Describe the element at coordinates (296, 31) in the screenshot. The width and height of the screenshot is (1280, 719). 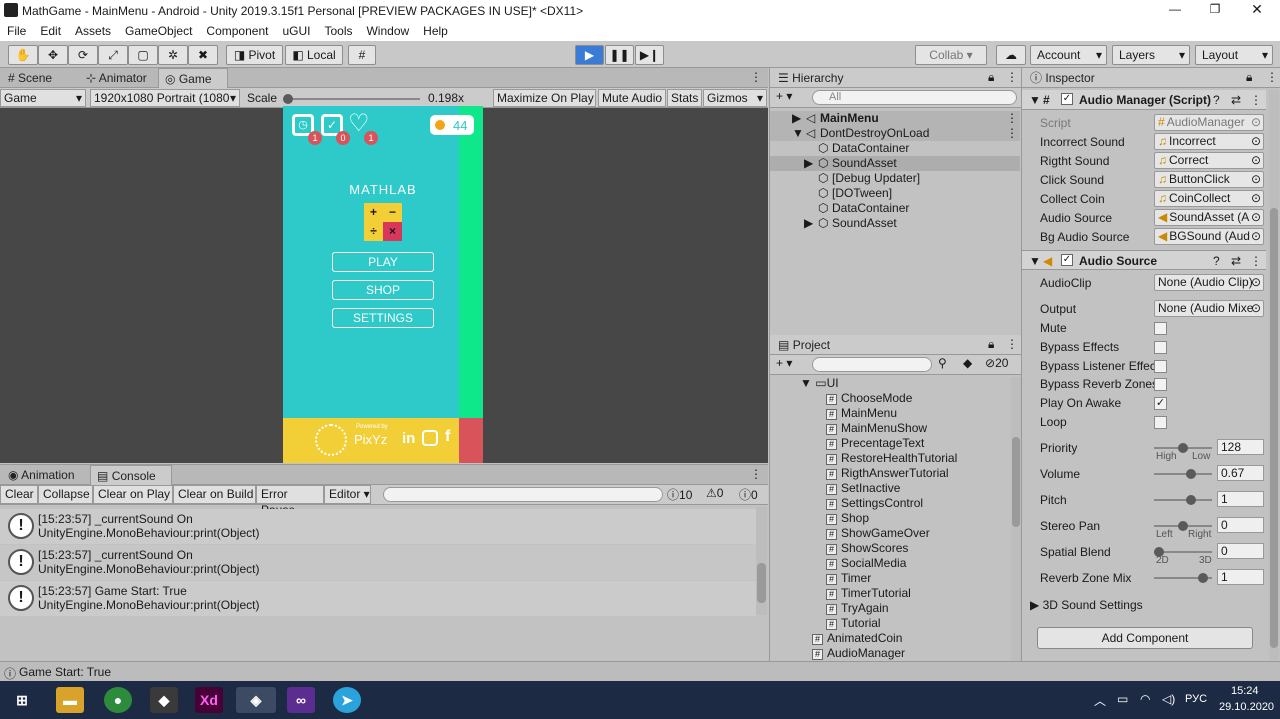
I see `menu-item-ugui: uGUI` at that location.